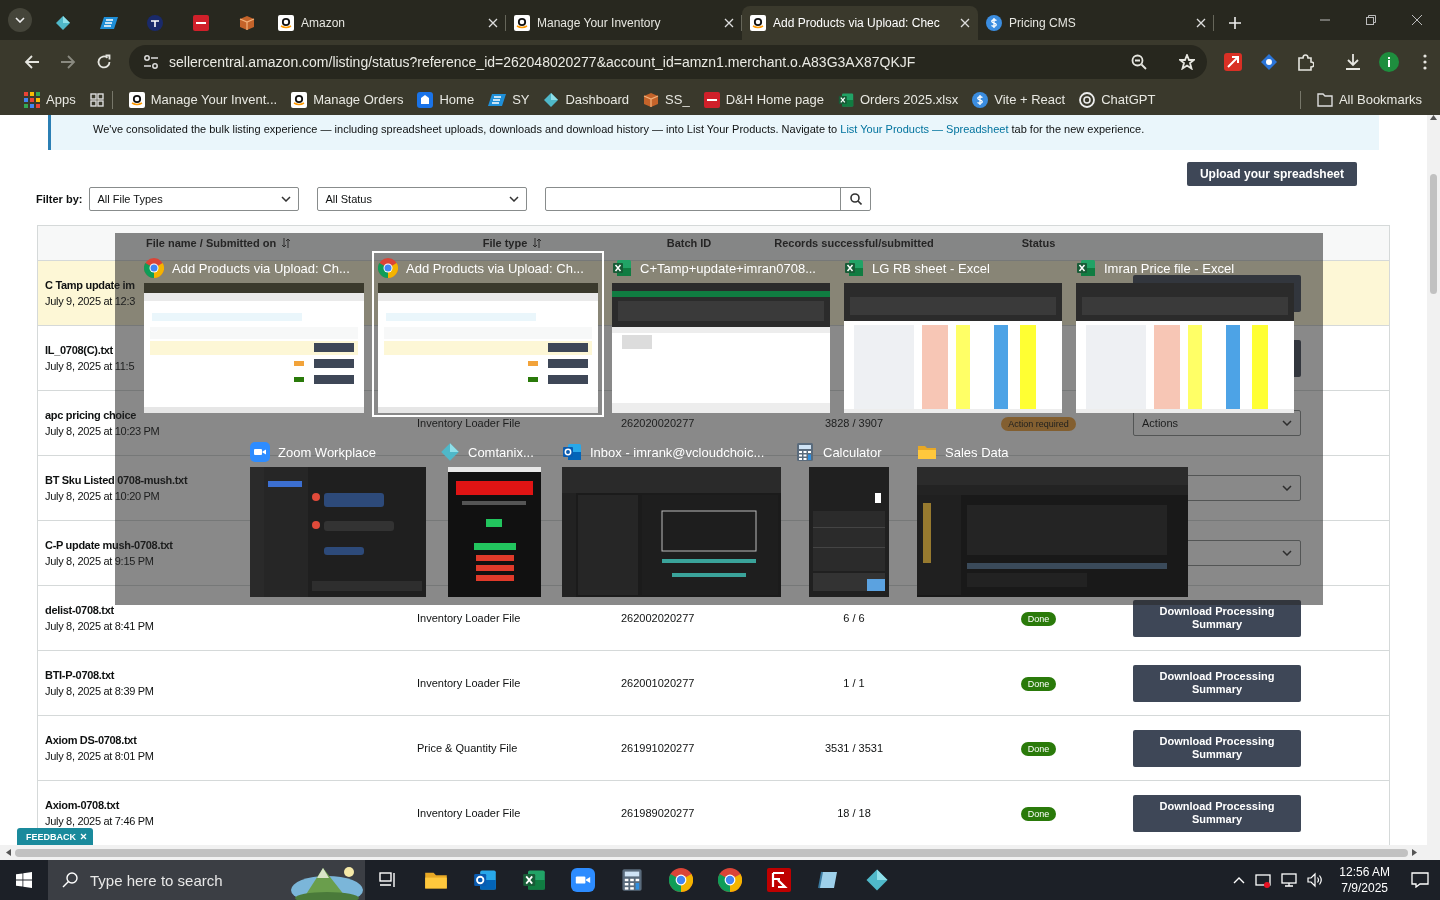  I want to click on status-badge: Done, so click(1038, 684).